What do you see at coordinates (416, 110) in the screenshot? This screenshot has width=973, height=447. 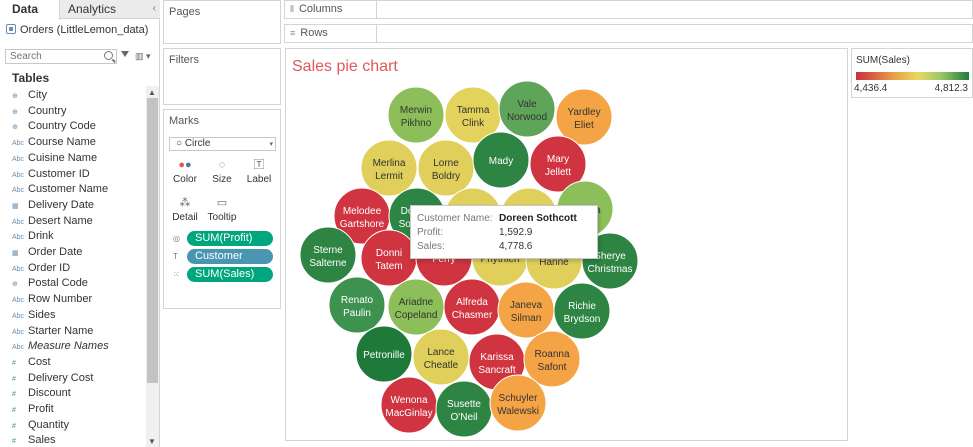 I see `bubble-label: Merwin` at bounding box center [416, 110].